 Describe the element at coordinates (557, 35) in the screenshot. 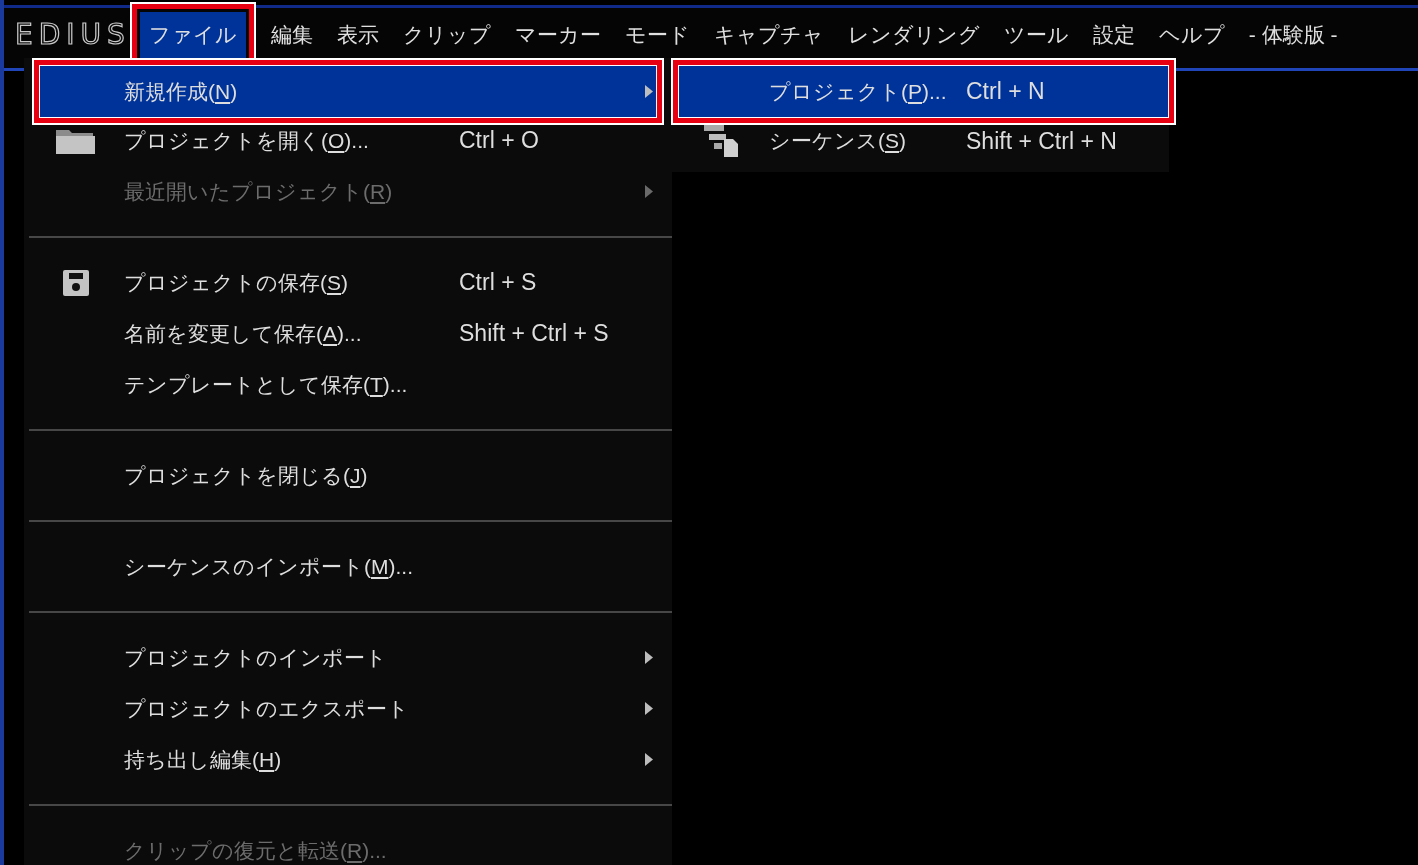

I see `menu-bar-item: マーカー` at that location.